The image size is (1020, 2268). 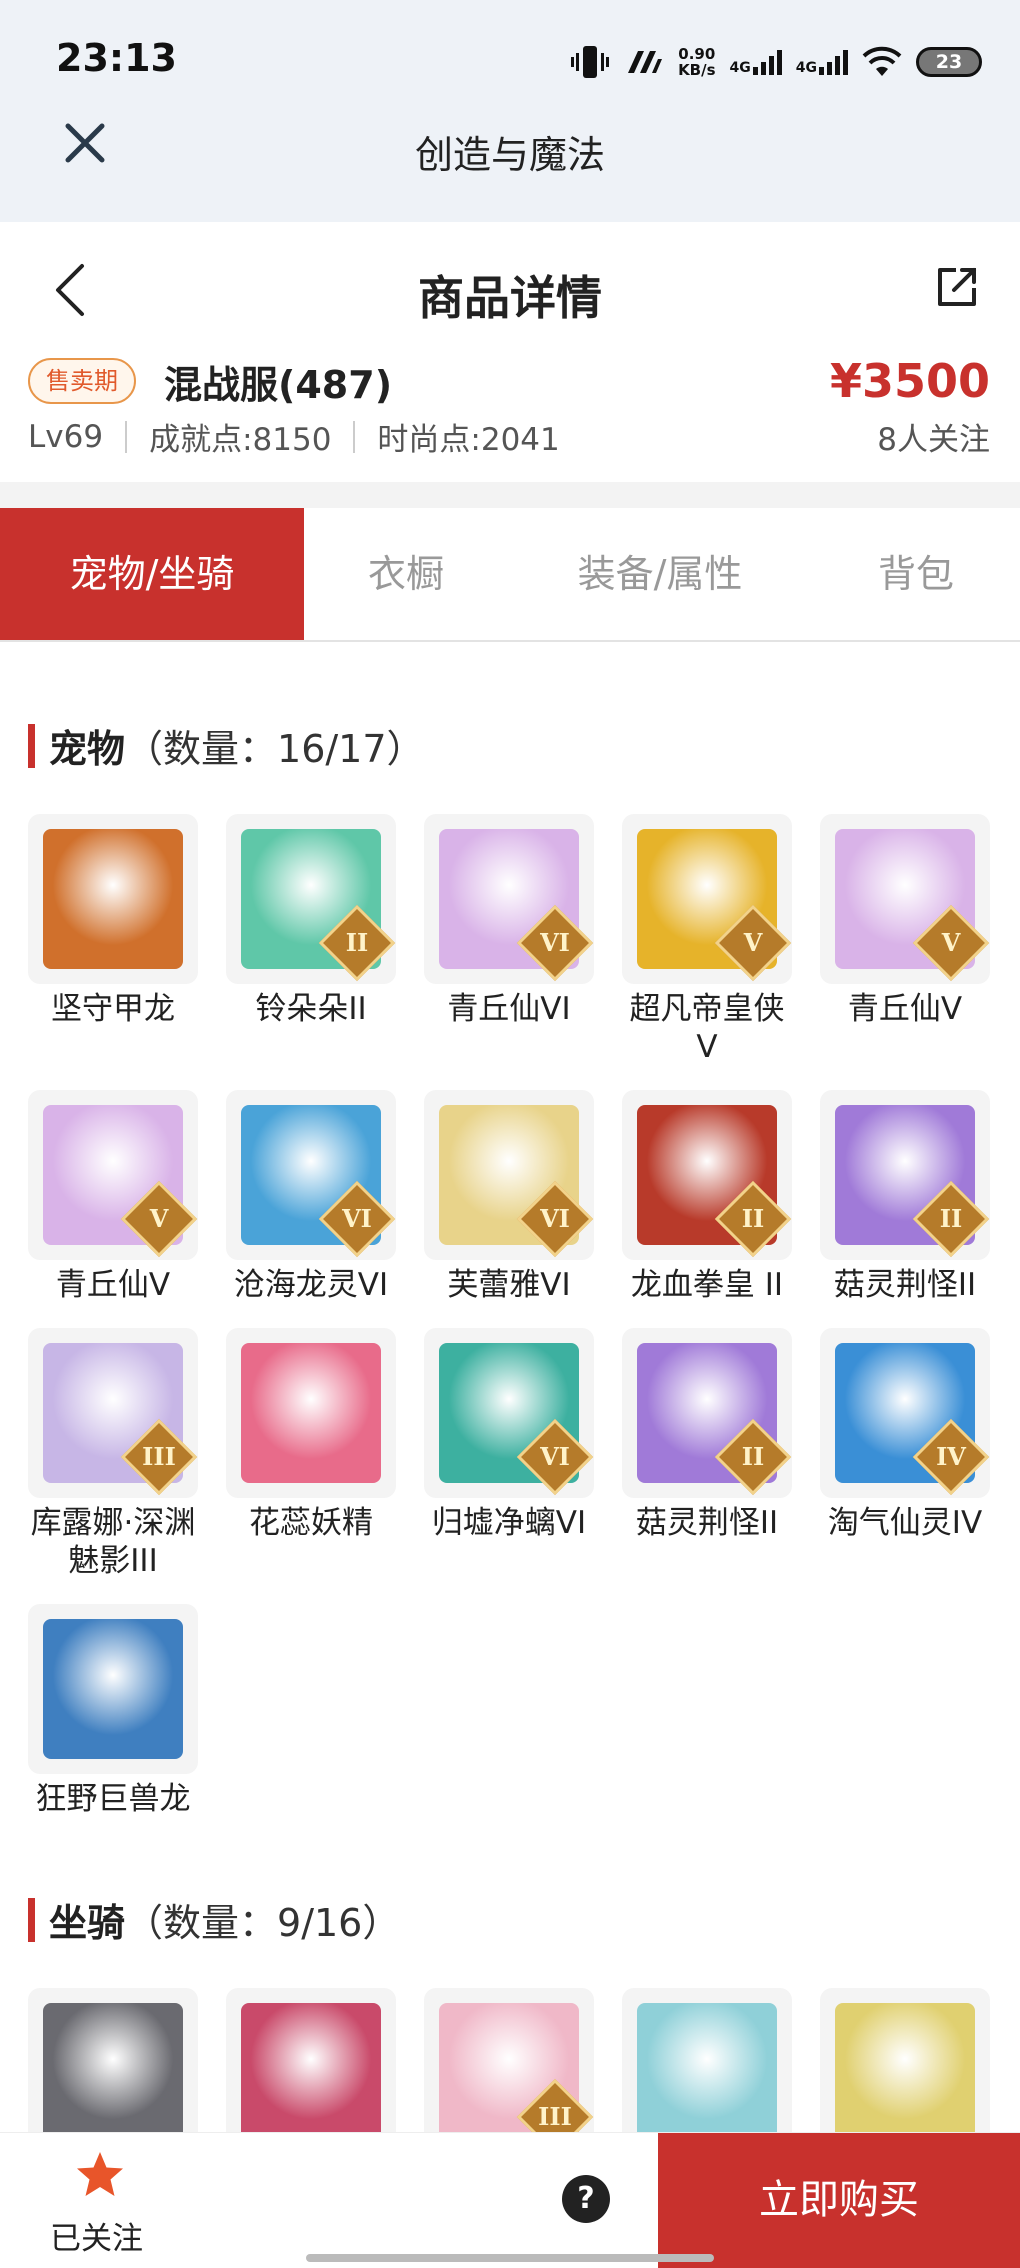 I want to click on pet-item: VI 沧海龙灵VI, so click(x=311, y=1197).